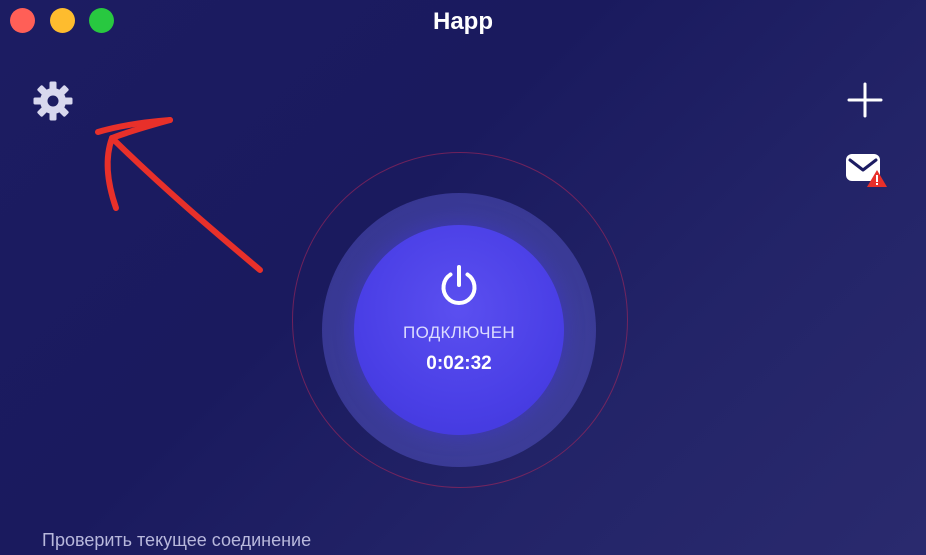  I want to click on plus-icon, so click(865, 100).